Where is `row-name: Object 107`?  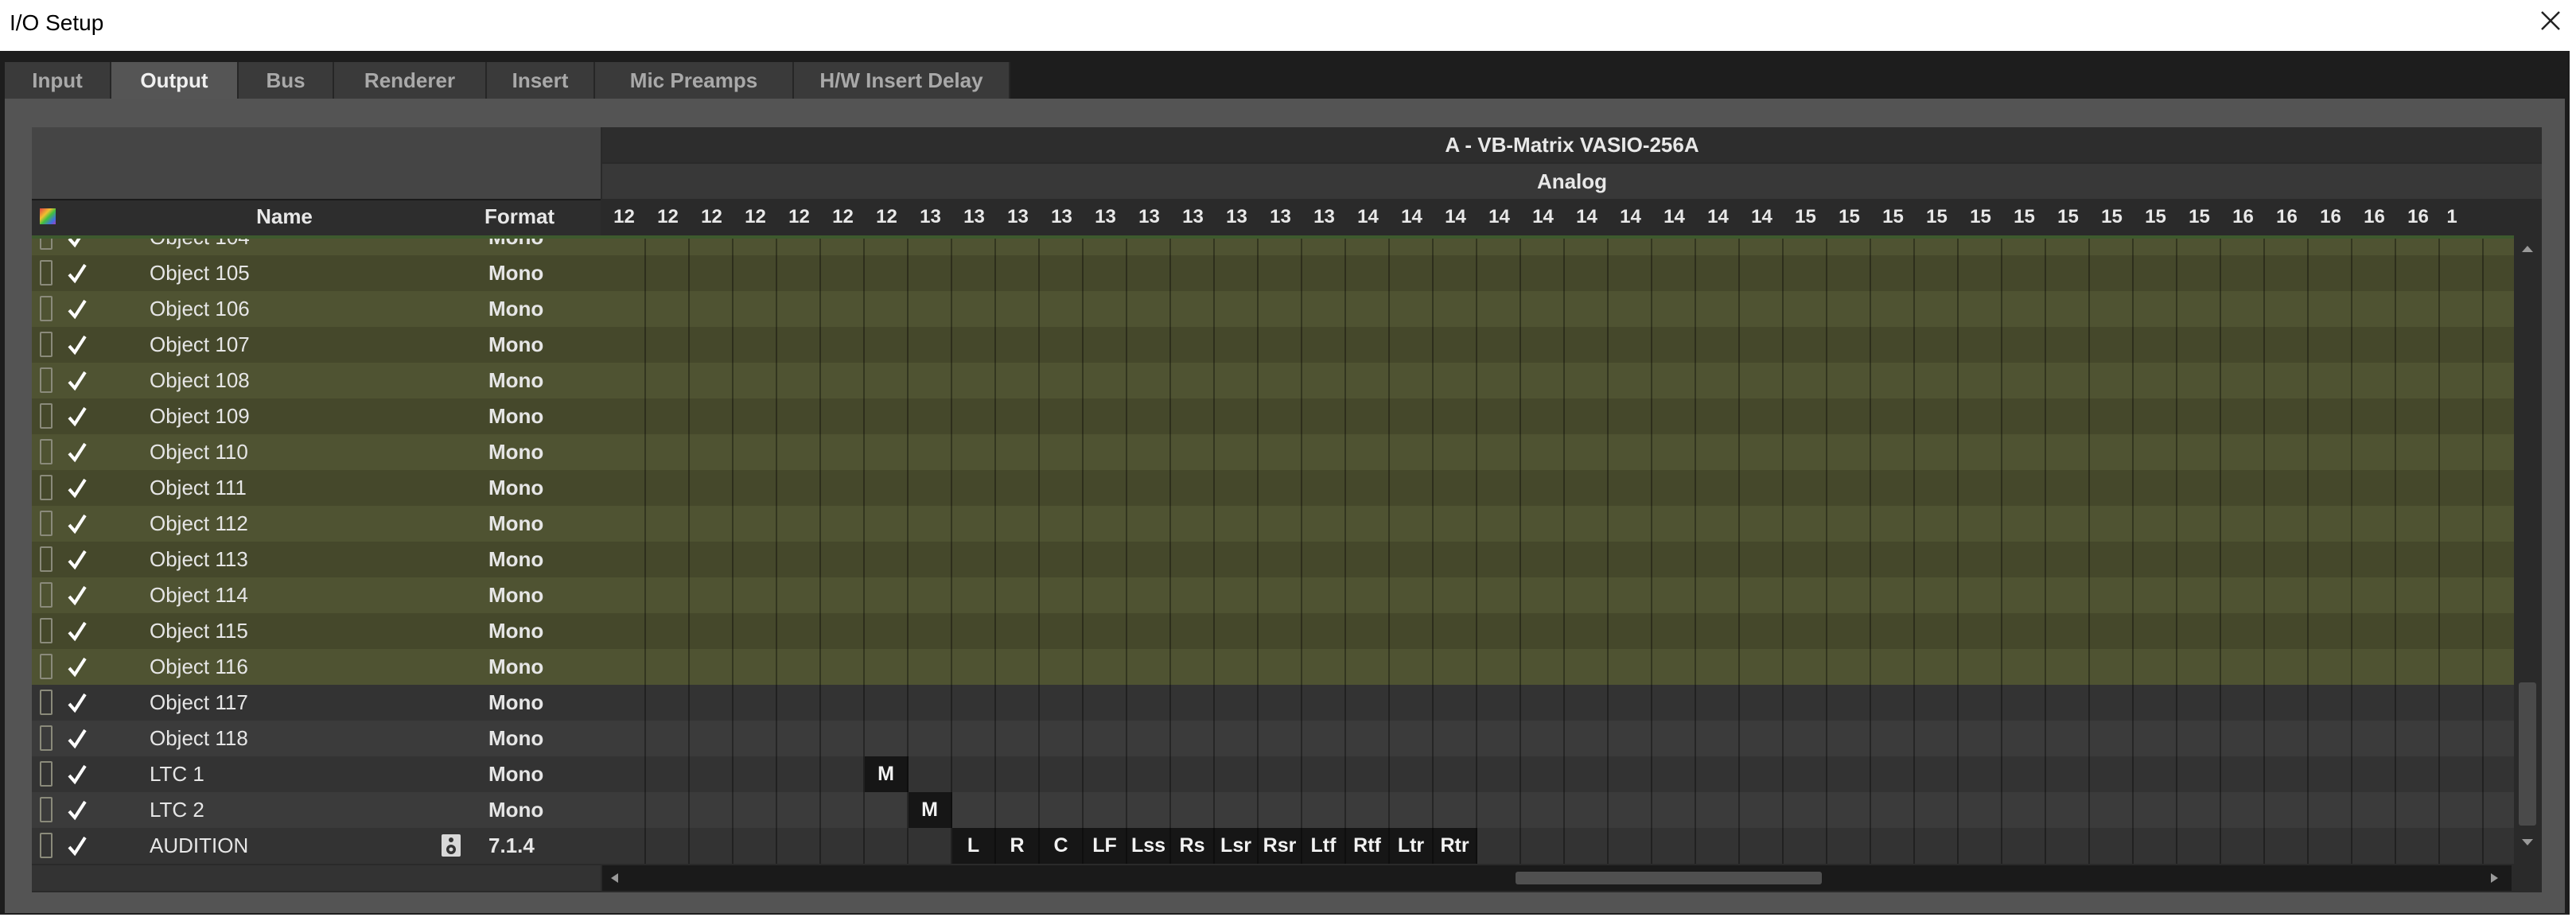 row-name: Object 107 is located at coordinates (200, 345).